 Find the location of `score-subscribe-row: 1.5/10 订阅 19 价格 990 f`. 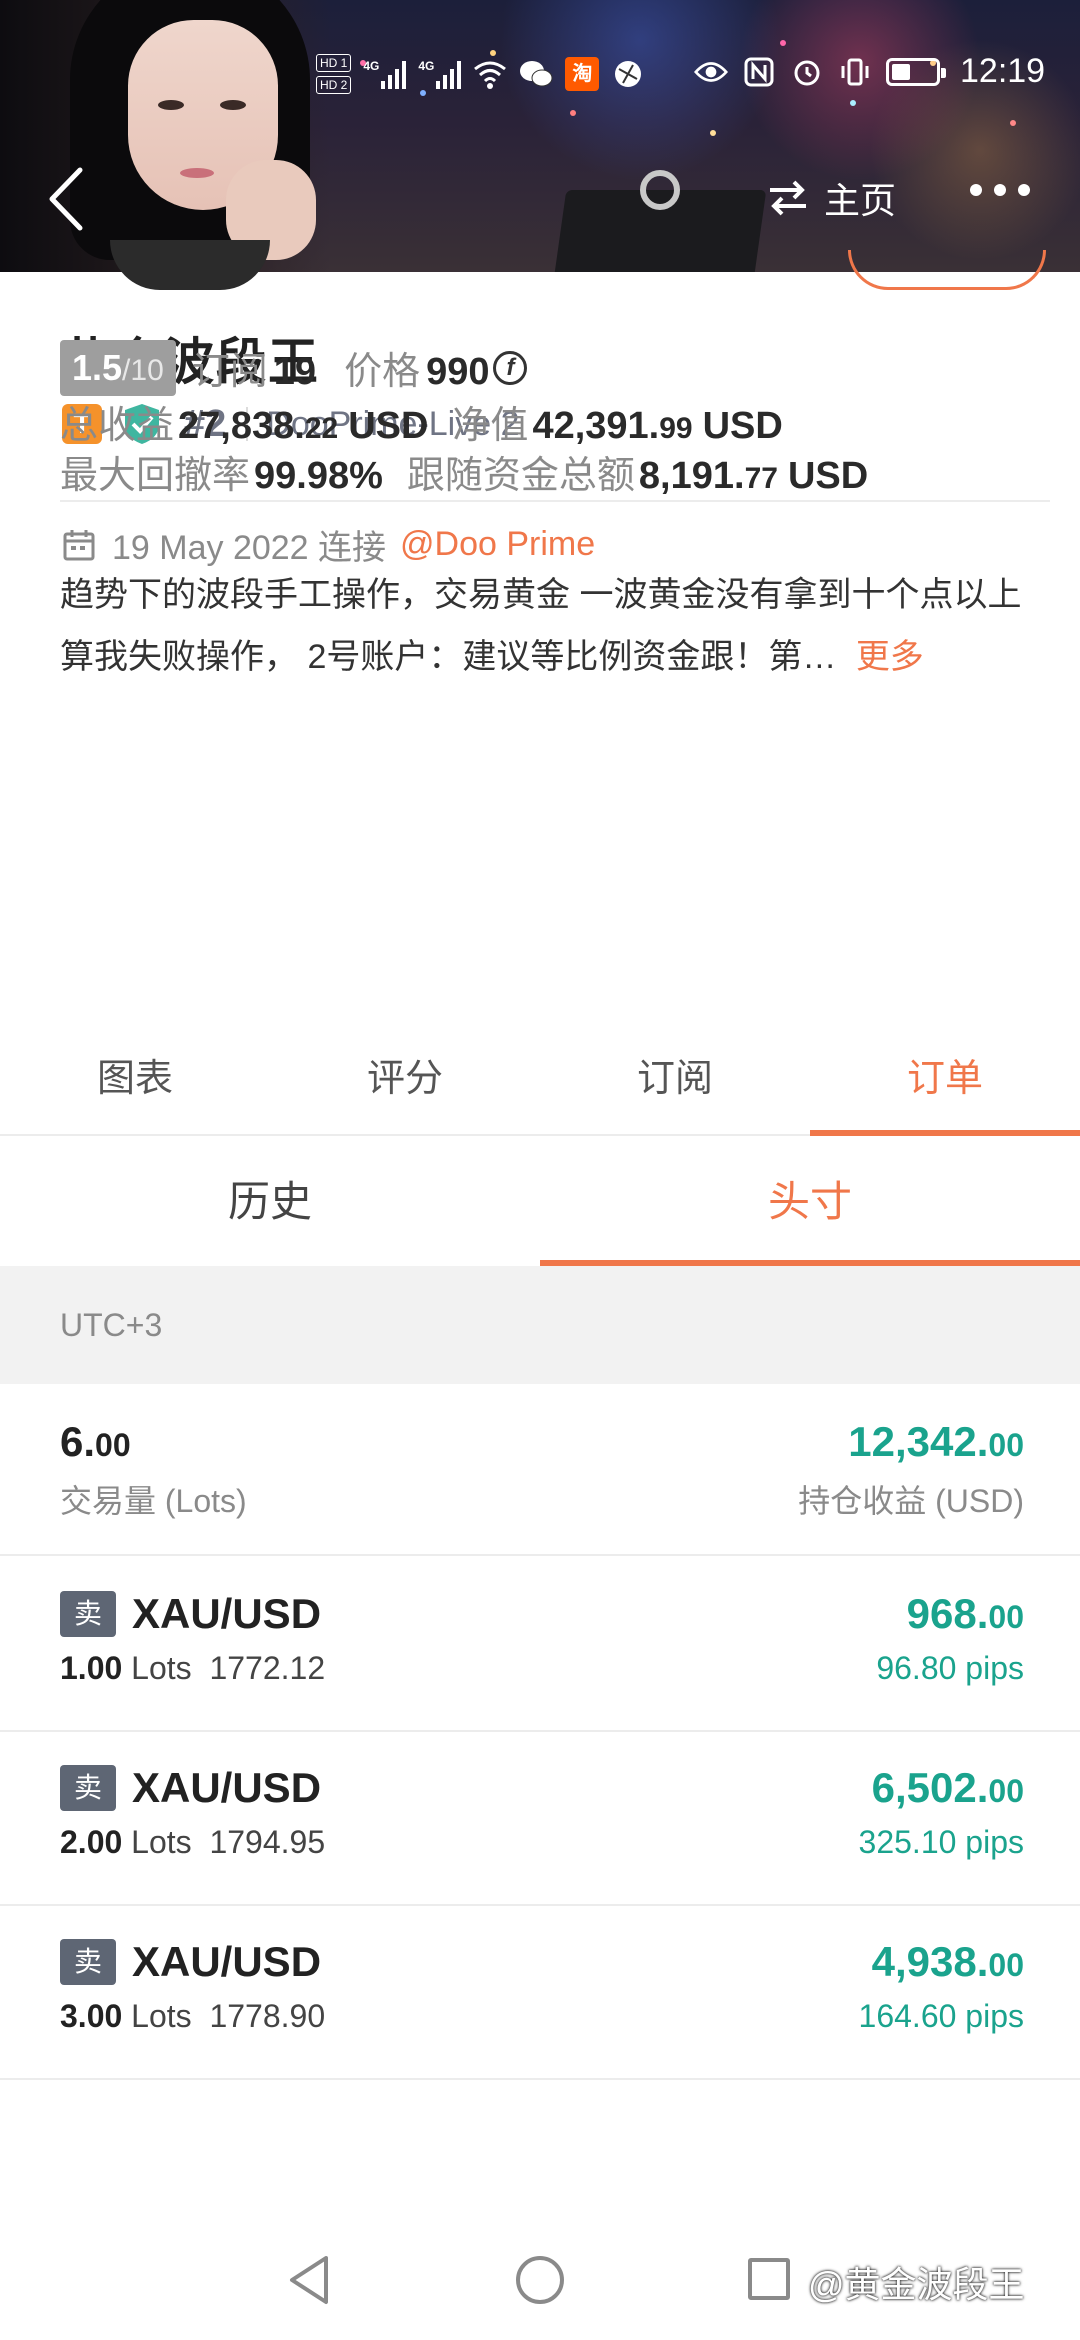

score-subscribe-row: 1.5/10 订阅 19 价格 990 f is located at coordinates (294, 368).